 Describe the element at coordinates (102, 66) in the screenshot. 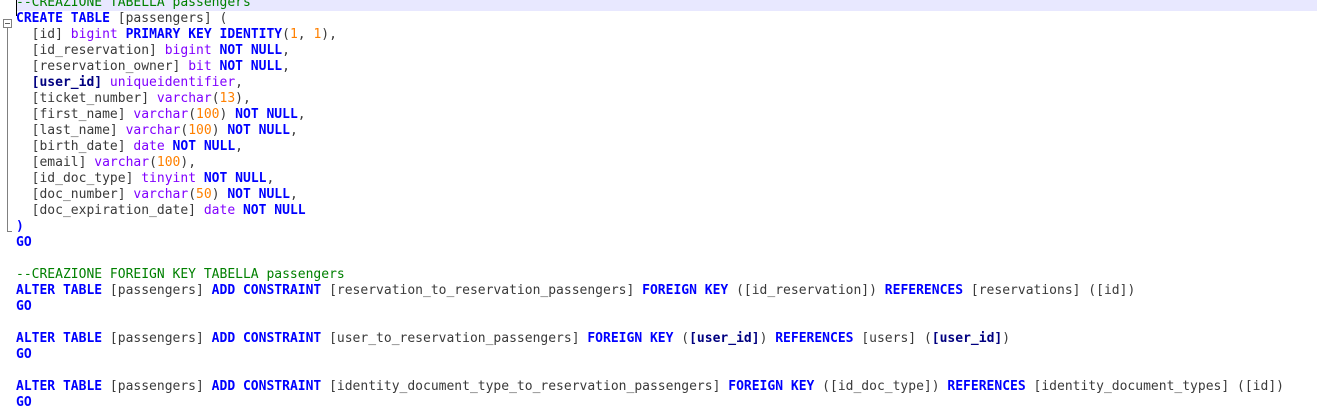

I see `code-token-pl: [reservation_owner]` at that location.